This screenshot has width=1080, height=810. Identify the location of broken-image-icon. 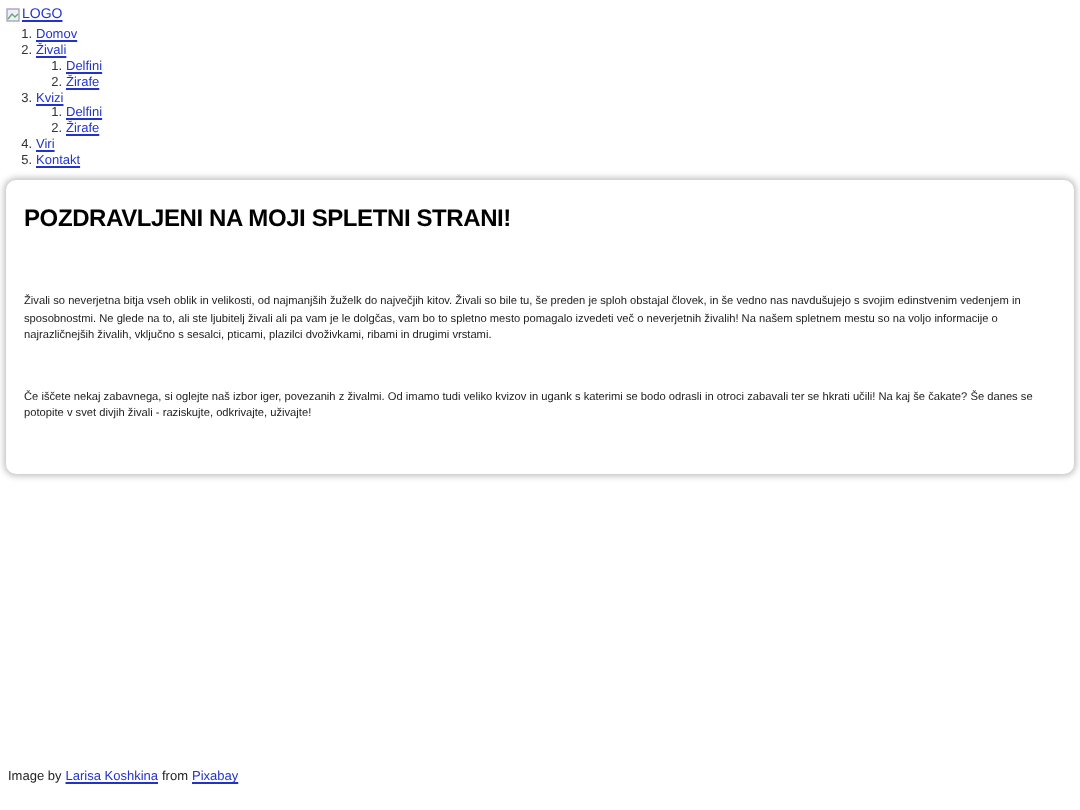
(13, 14).